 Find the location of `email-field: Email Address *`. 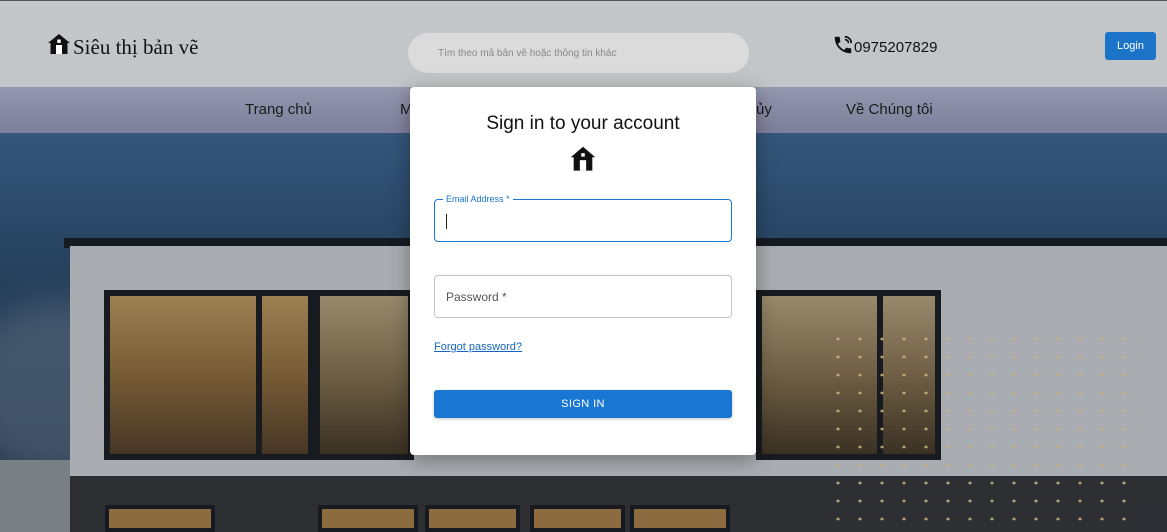

email-field: Email Address * is located at coordinates (583, 217).